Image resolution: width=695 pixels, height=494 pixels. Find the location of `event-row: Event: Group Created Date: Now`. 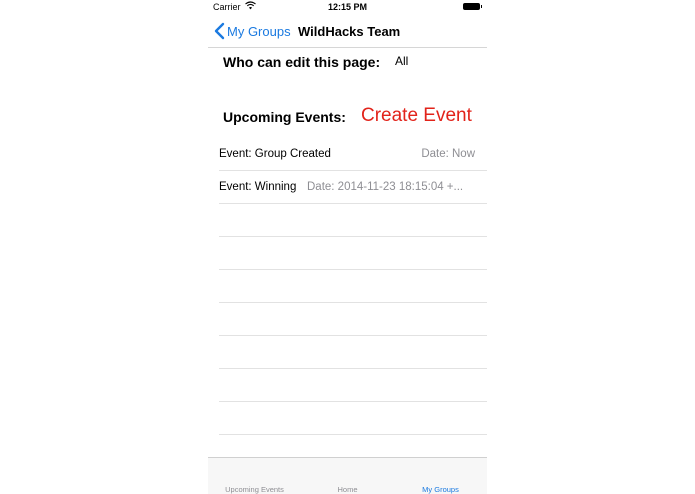

event-row: Event: Group Created Date: Now is located at coordinates (353, 154).